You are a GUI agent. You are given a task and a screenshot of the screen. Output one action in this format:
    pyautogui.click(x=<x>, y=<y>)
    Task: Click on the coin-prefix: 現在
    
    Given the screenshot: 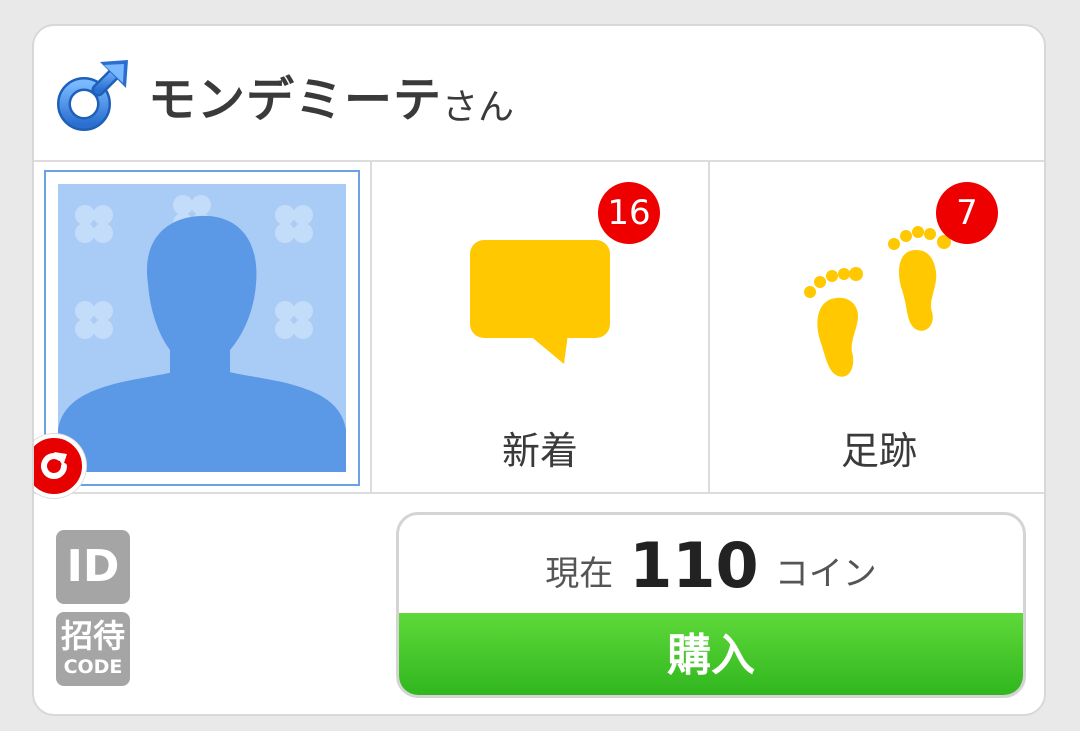 What is the action you would take?
    pyautogui.click(x=579, y=574)
    